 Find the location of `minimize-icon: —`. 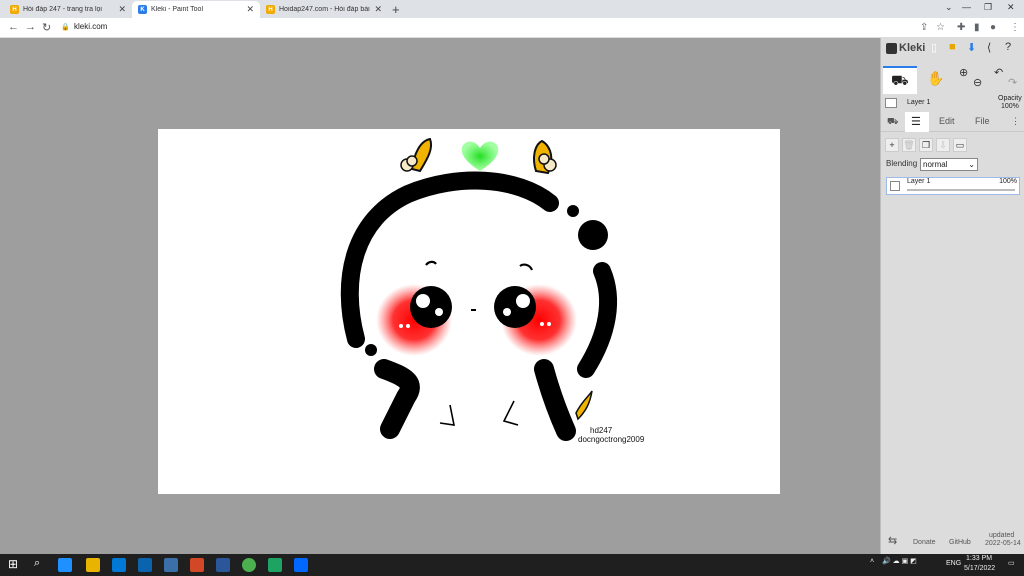

minimize-icon: — is located at coordinates (966, 7).